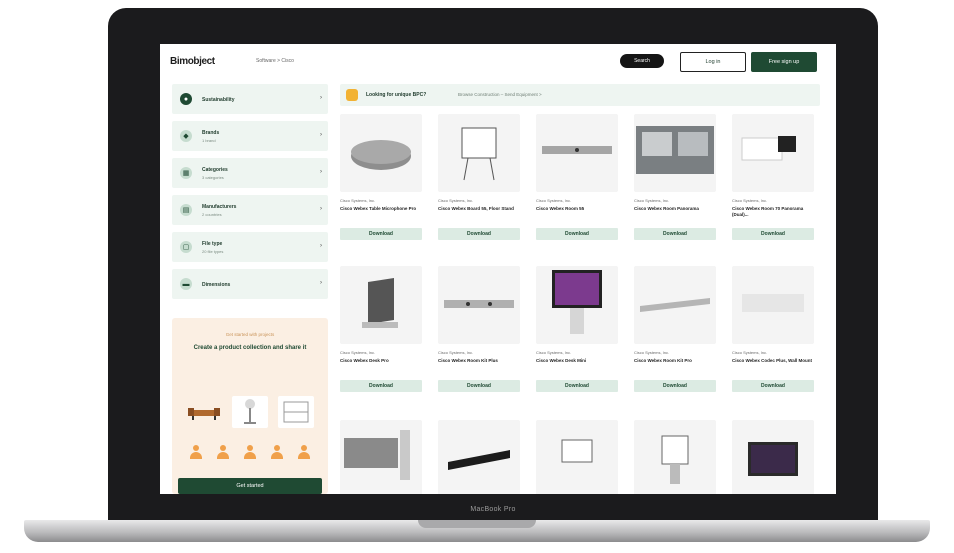 This screenshot has width=954, height=553. What do you see at coordinates (784, 62) in the screenshot?
I see `signup-button: Free sign up` at bounding box center [784, 62].